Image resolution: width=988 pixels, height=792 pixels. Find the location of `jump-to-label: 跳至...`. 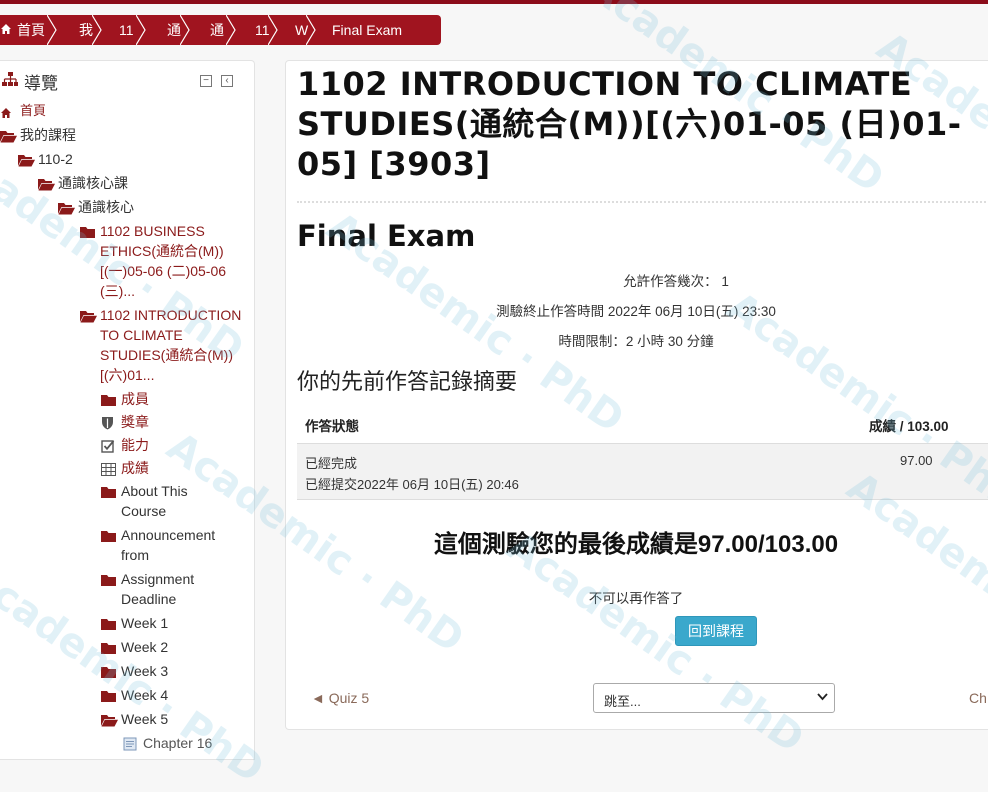

jump-to-label: 跳至... is located at coordinates (622, 701).